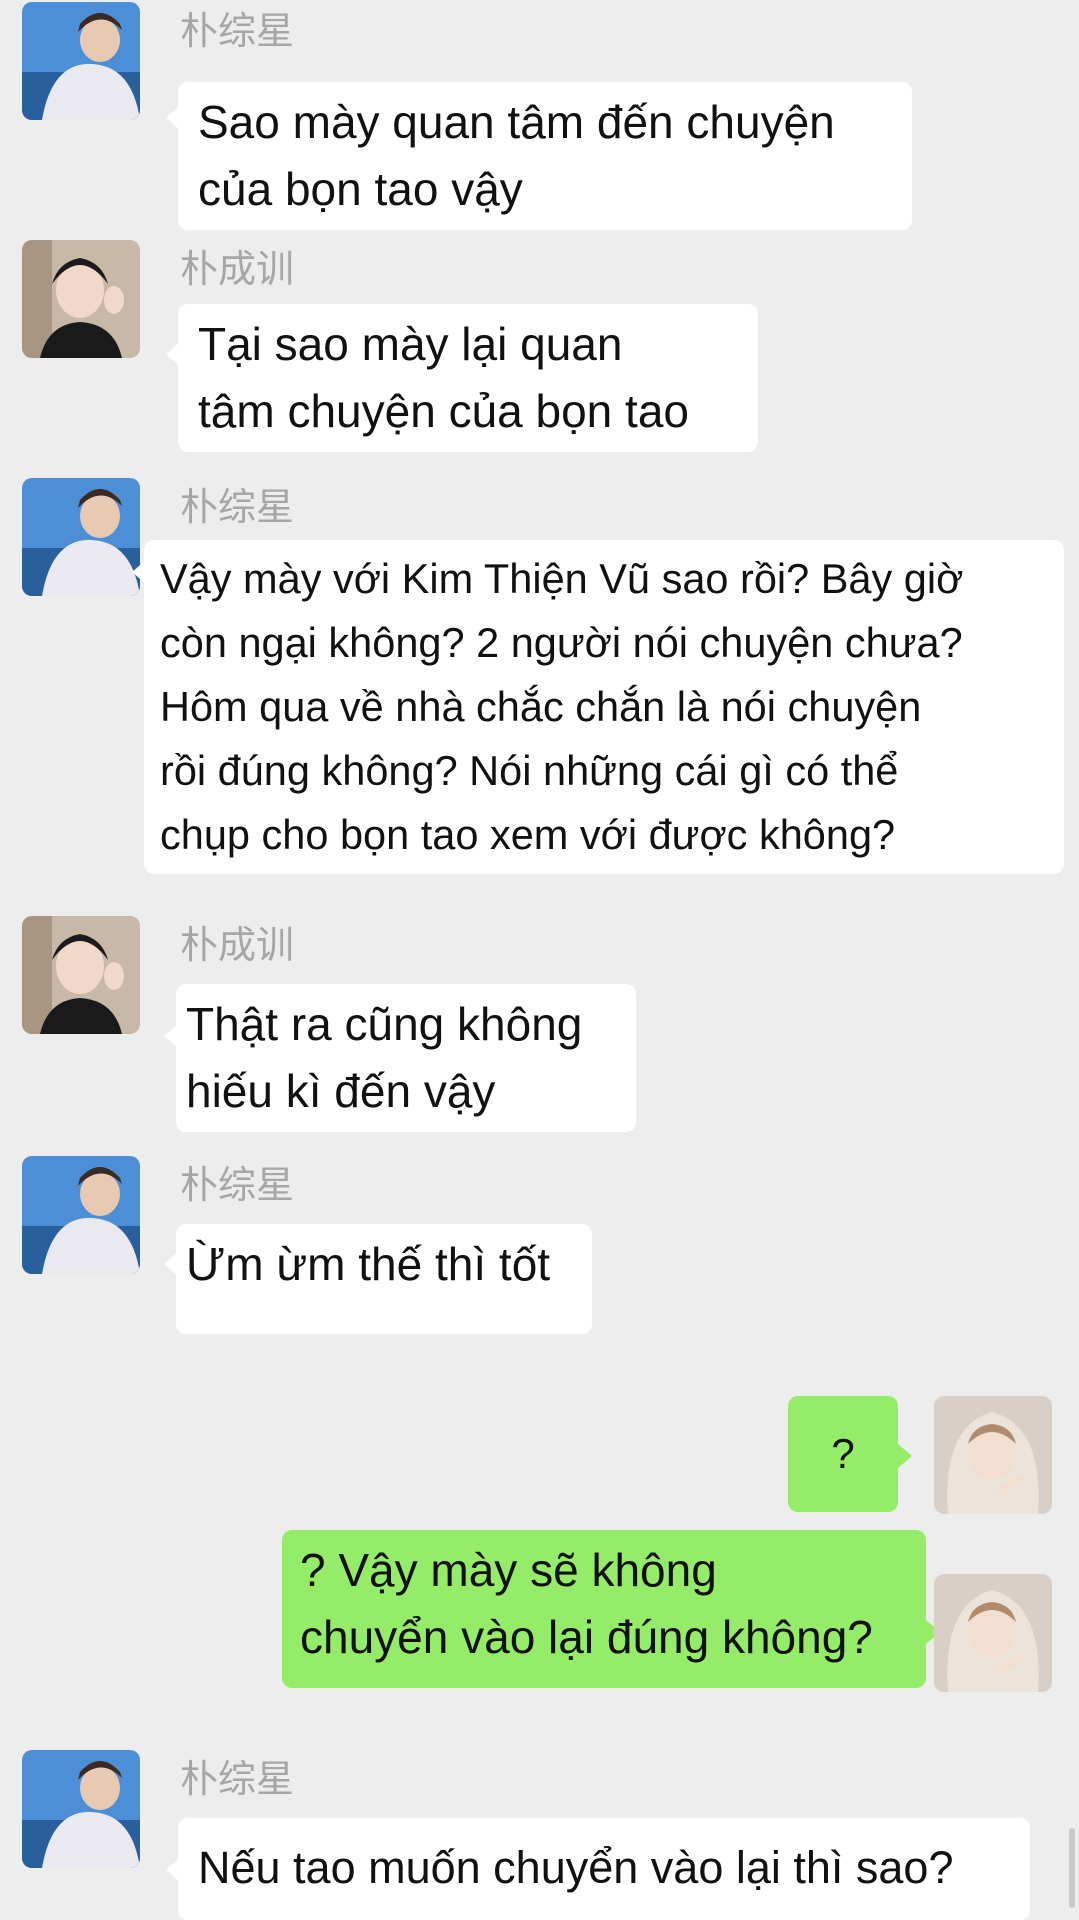 The image size is (1079, 1920). I want to click on message-bubble: Ừm ừm thế thì tốt, so click(384, 1279).